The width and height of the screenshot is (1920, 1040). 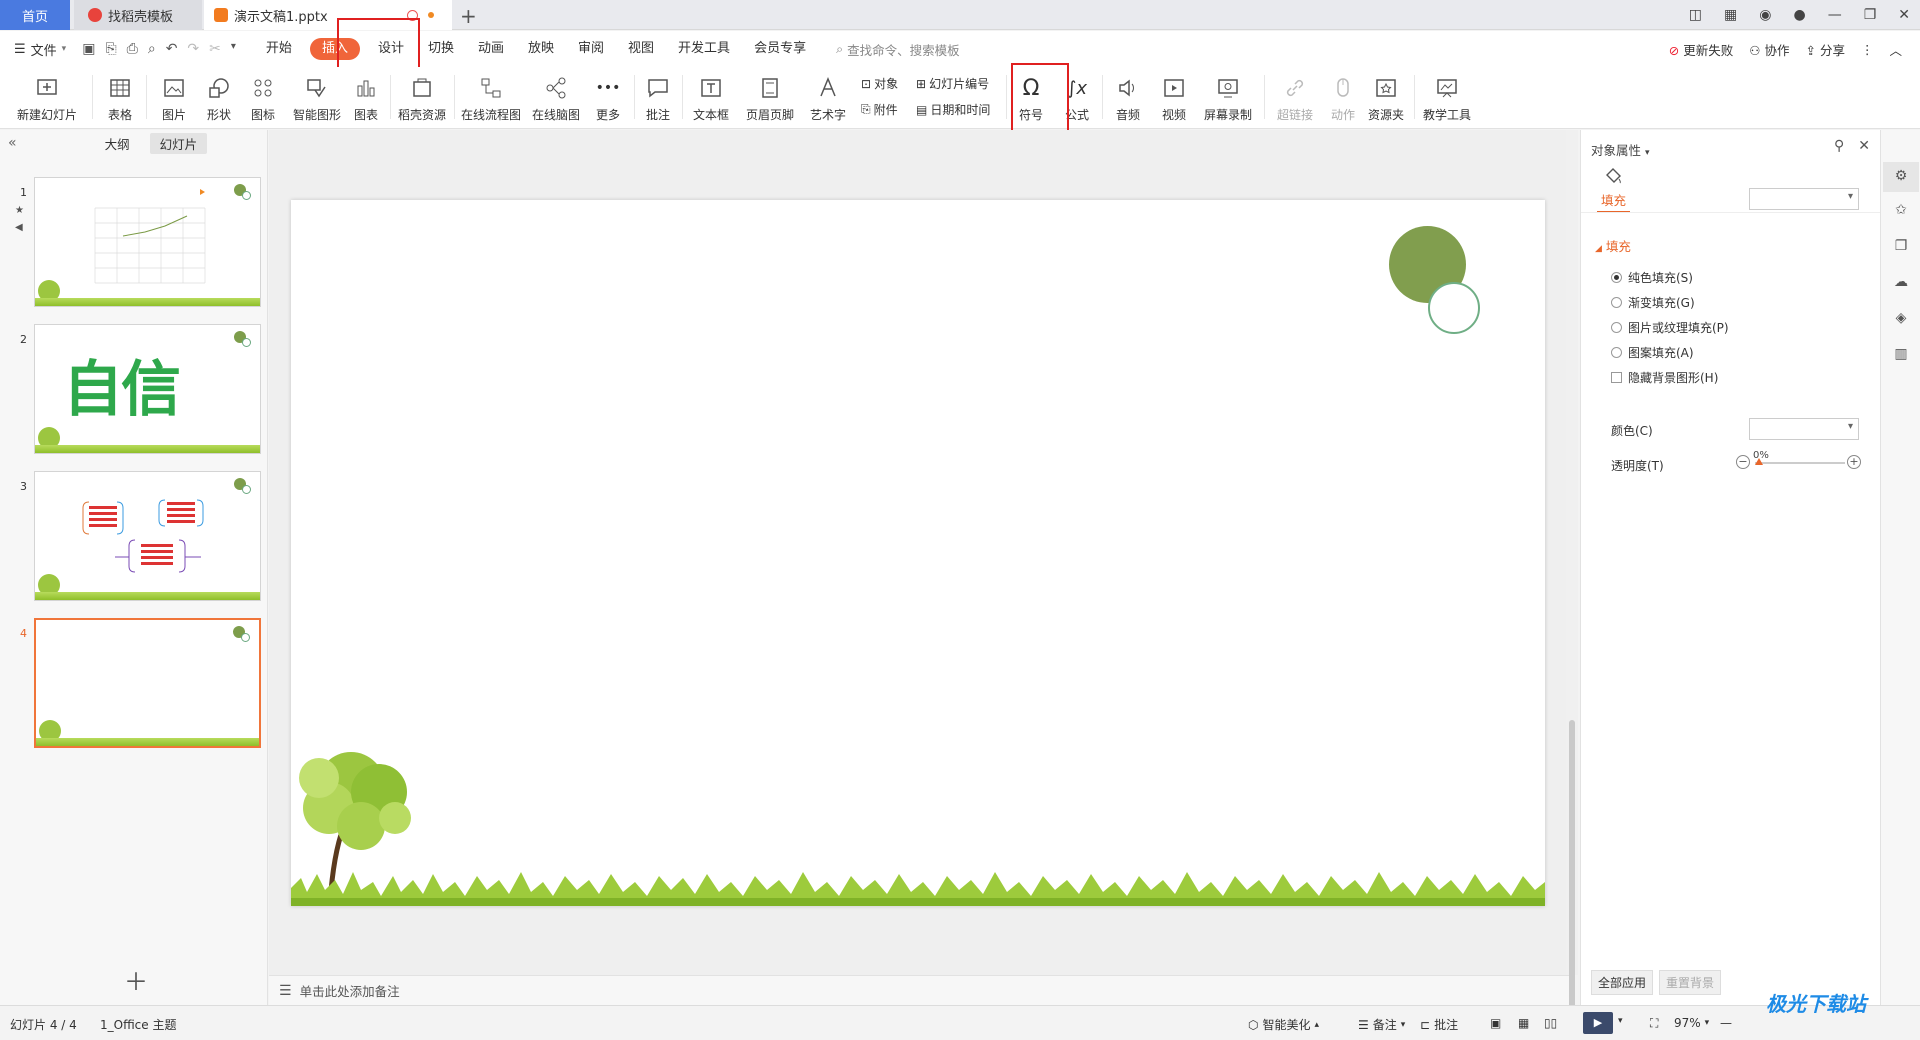 I want to click on save-icon: ▣, so click(x=88, y=49).